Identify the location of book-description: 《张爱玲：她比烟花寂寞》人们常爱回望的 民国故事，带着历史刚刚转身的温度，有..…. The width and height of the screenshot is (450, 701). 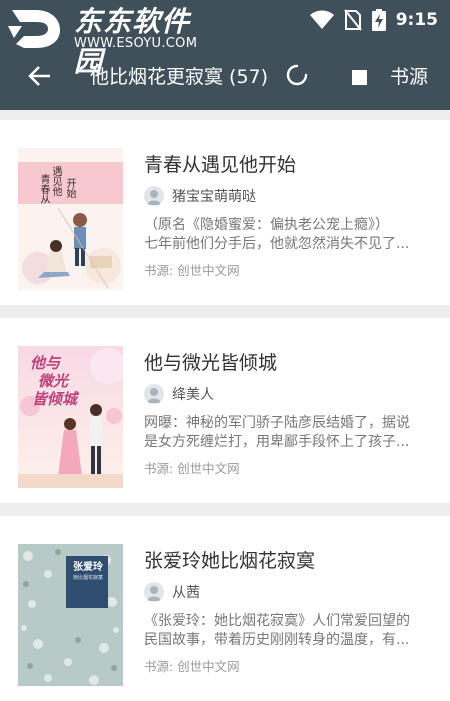
(289, 631).